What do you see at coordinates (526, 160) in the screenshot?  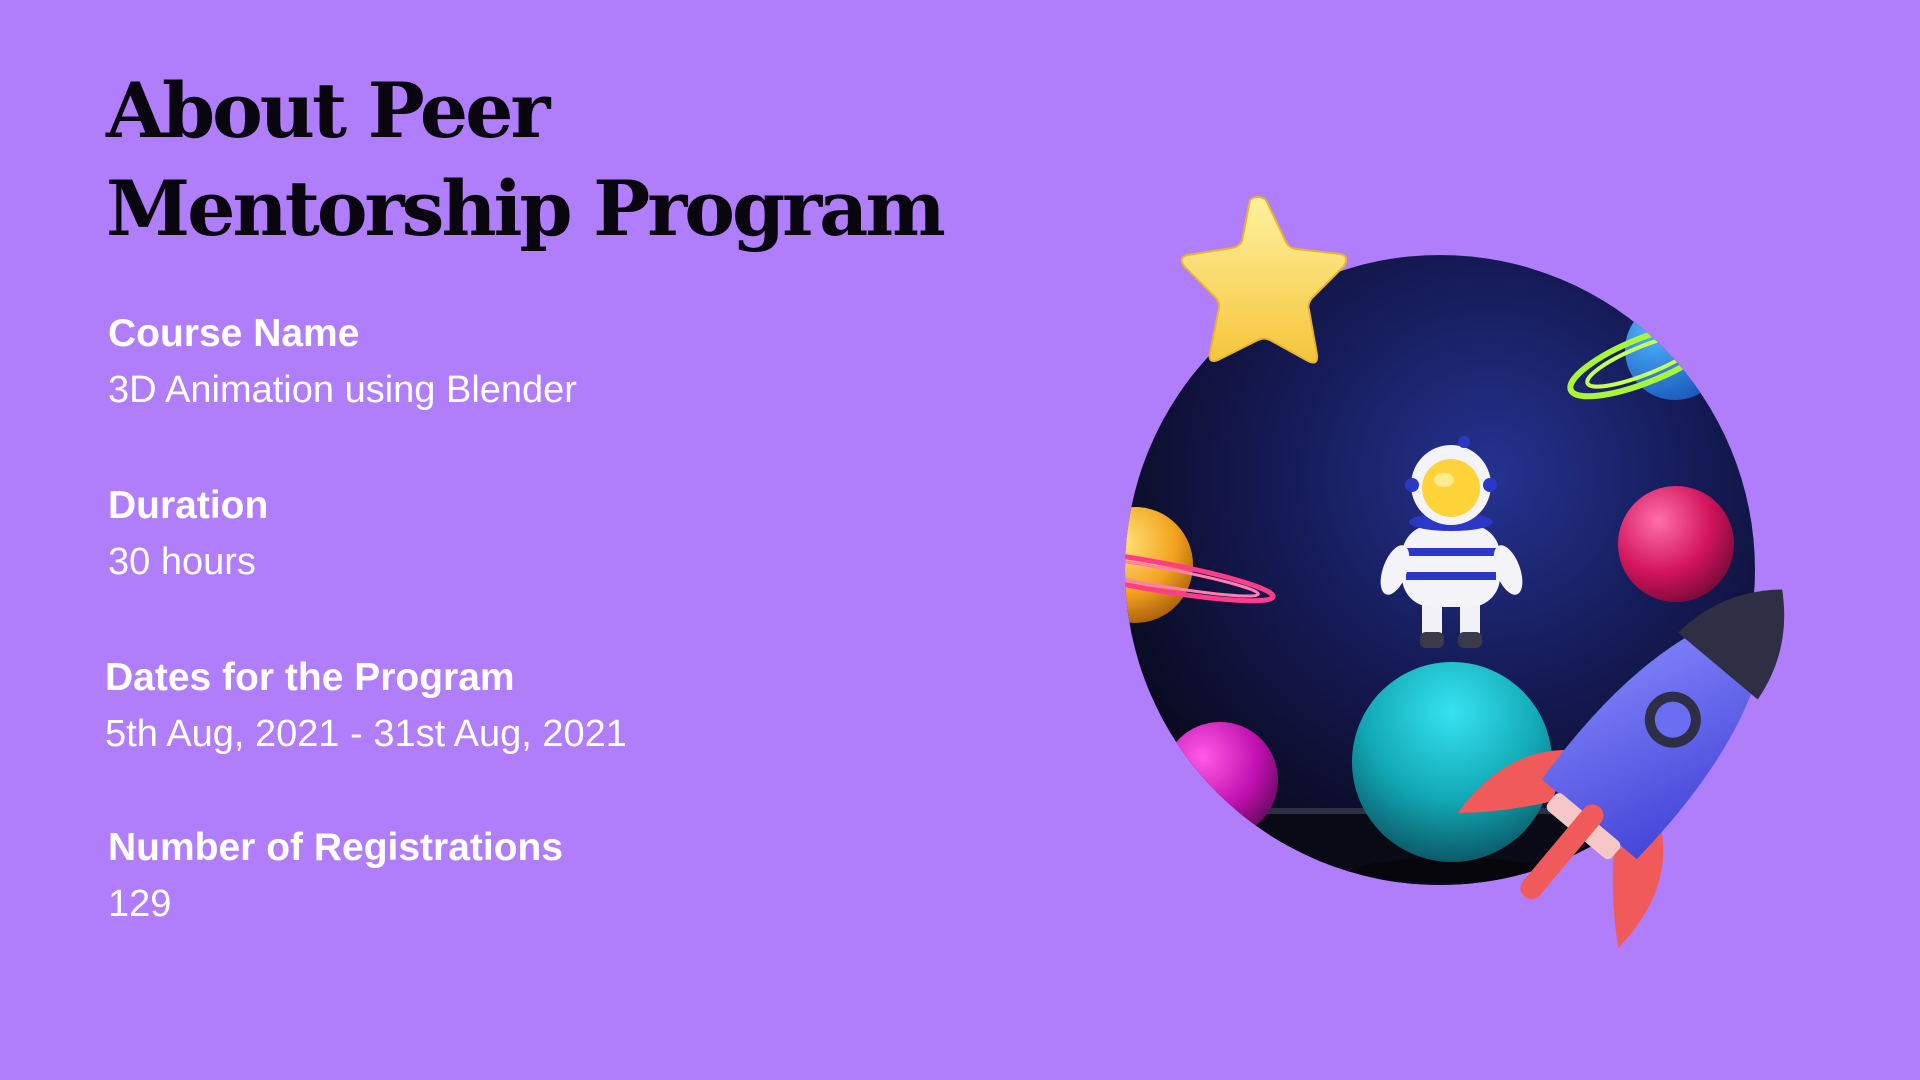 I see `page-title: About Peer Mentorship Program` at bounding box center [526, 160].